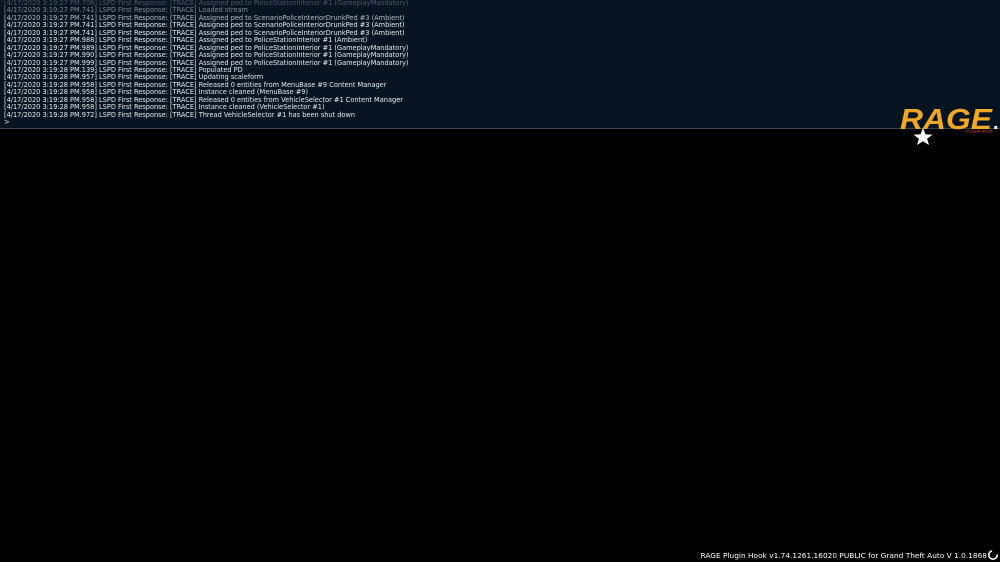 The width and height of the screenshot is (1000, 562). Describe the element at coordinates (993, 555) in the screenshot. I see `spinner-icon` at that location.